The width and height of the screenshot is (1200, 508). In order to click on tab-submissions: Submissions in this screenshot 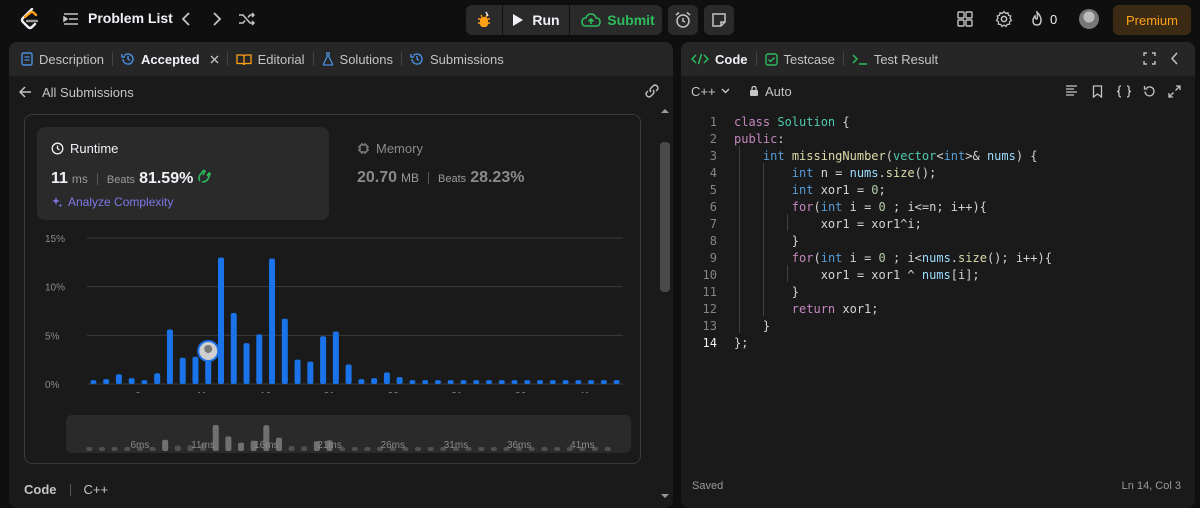, I will do `click(457, 59)`.